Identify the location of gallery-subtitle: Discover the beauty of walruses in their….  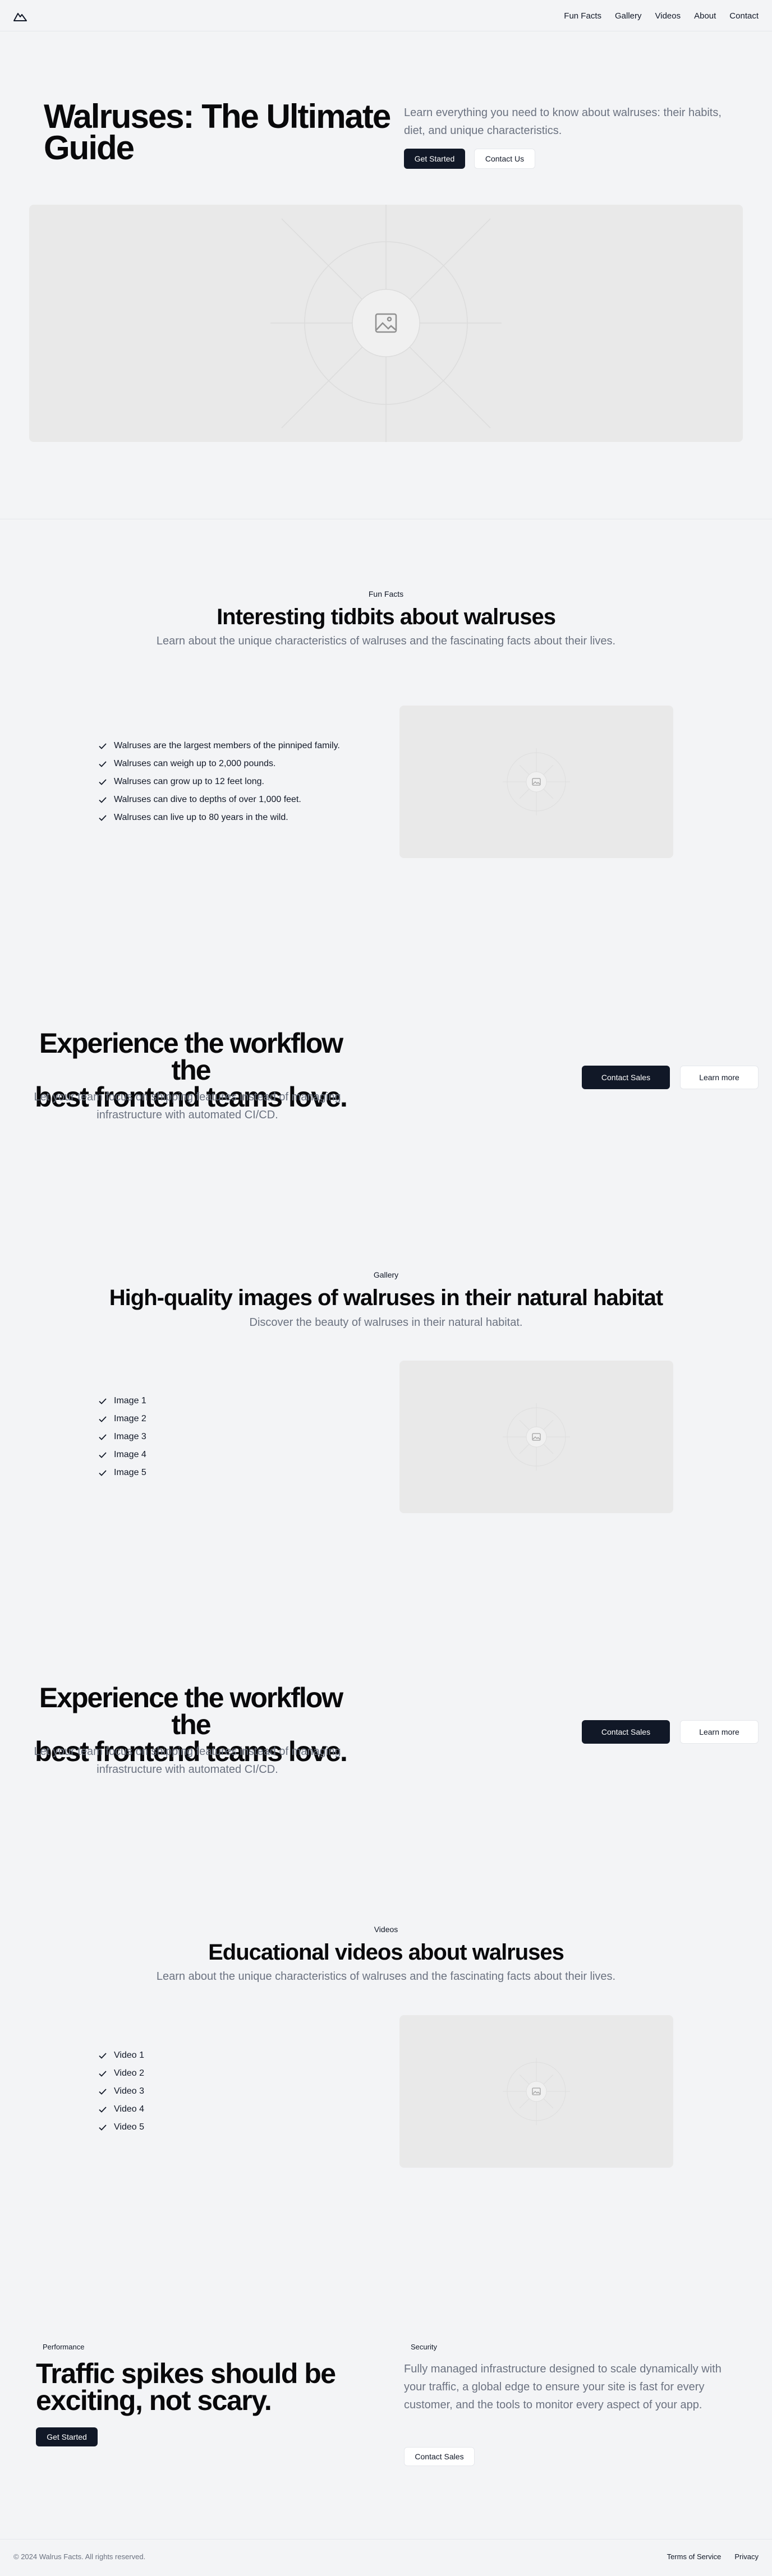
(386, 1322).